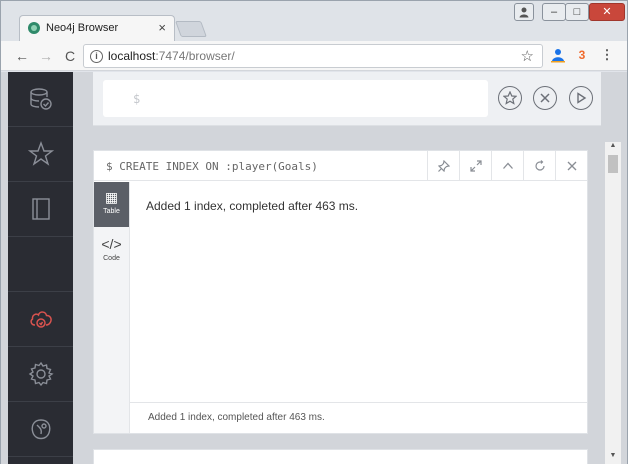 This screenshot has width=628, height=464. What do you see at coordinates (558, 55) in the screenshot?
I see `extension-person-icon` at bounding box center [558, 55].